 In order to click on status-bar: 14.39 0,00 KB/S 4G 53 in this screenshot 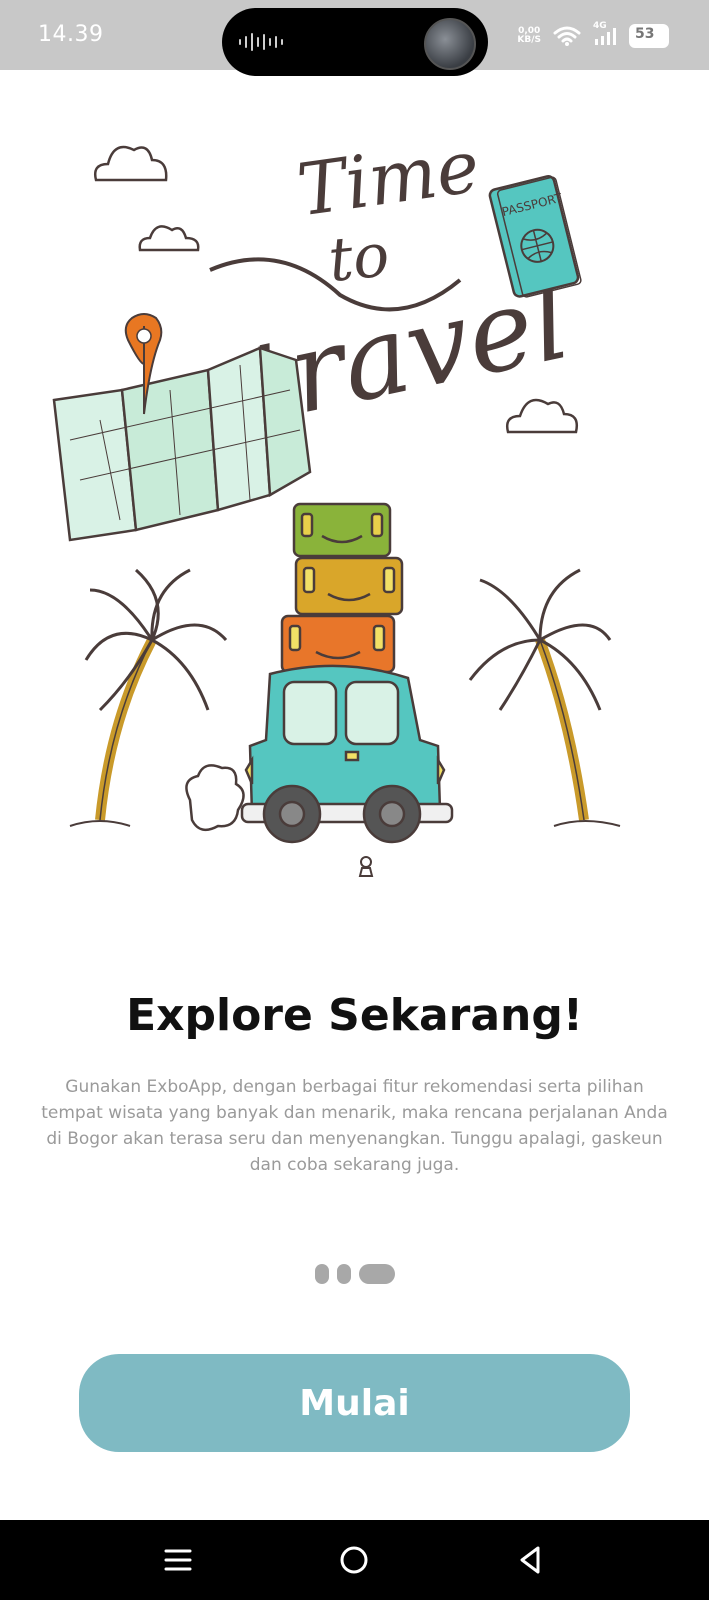, I will do `click(354, 38)`.